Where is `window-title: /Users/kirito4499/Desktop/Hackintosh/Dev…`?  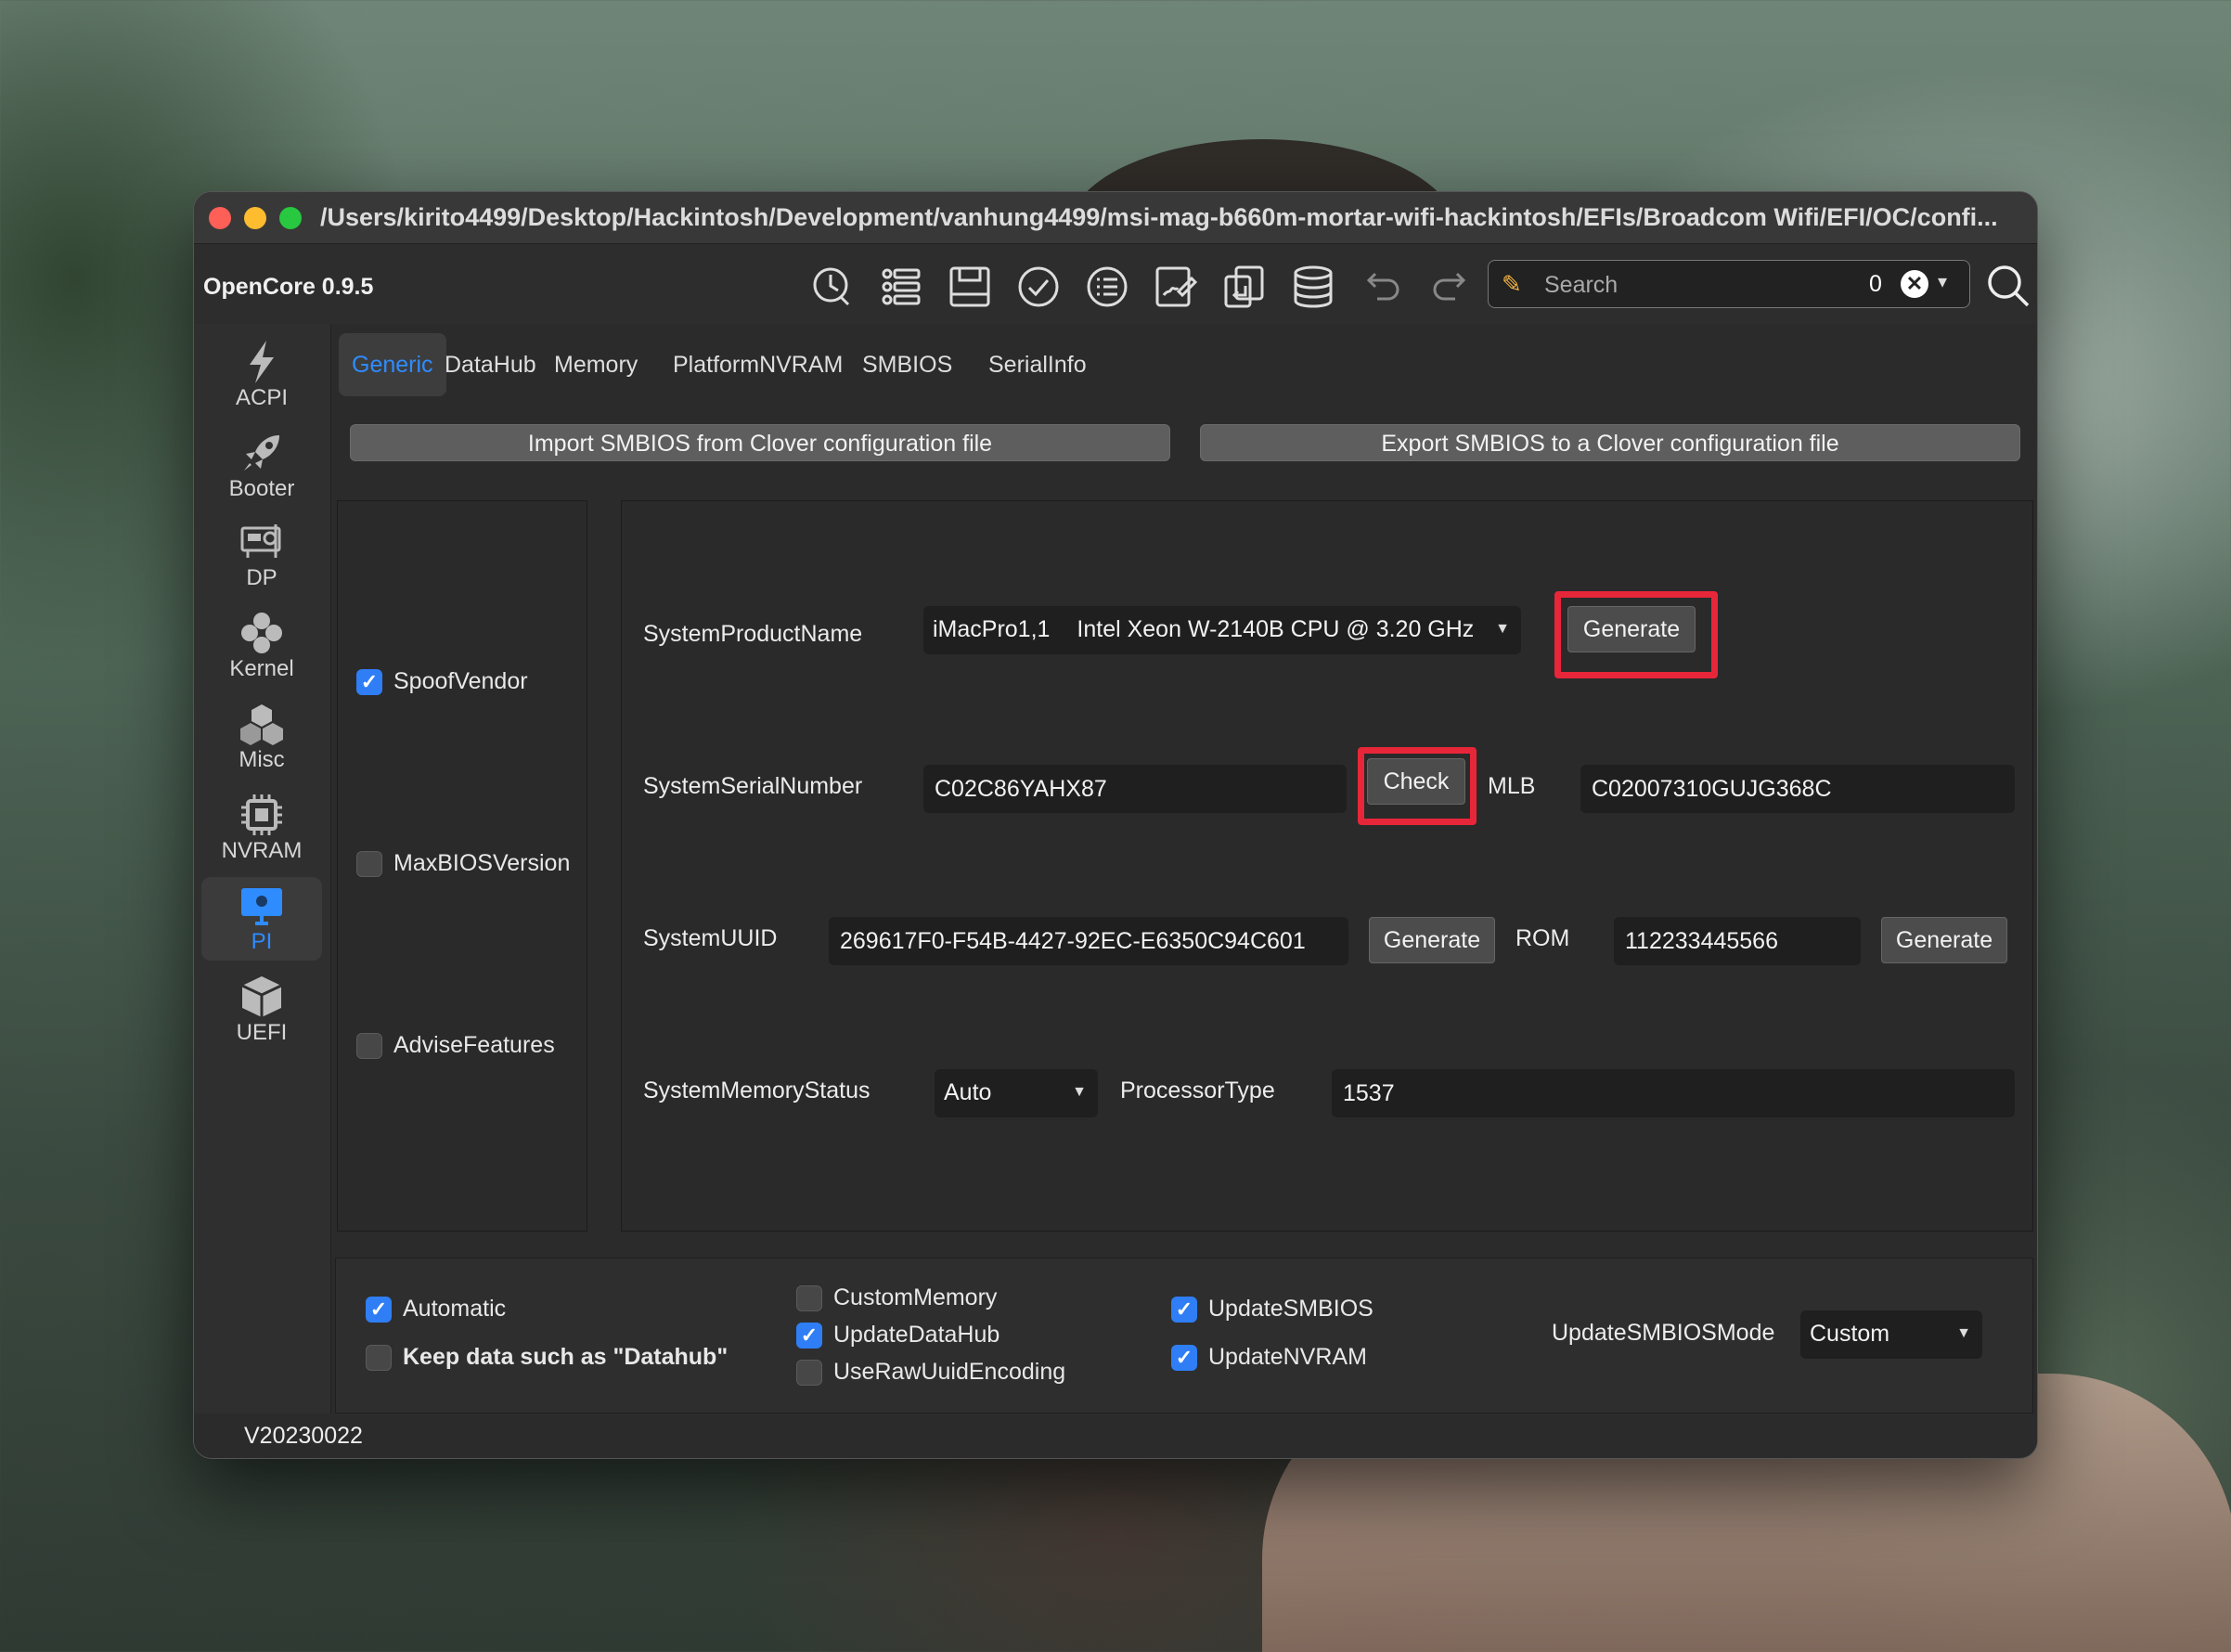
window-title: /Users/kirito4499/Desktop/Hackintosh/Dev… is located at coordinates (1159, 217).